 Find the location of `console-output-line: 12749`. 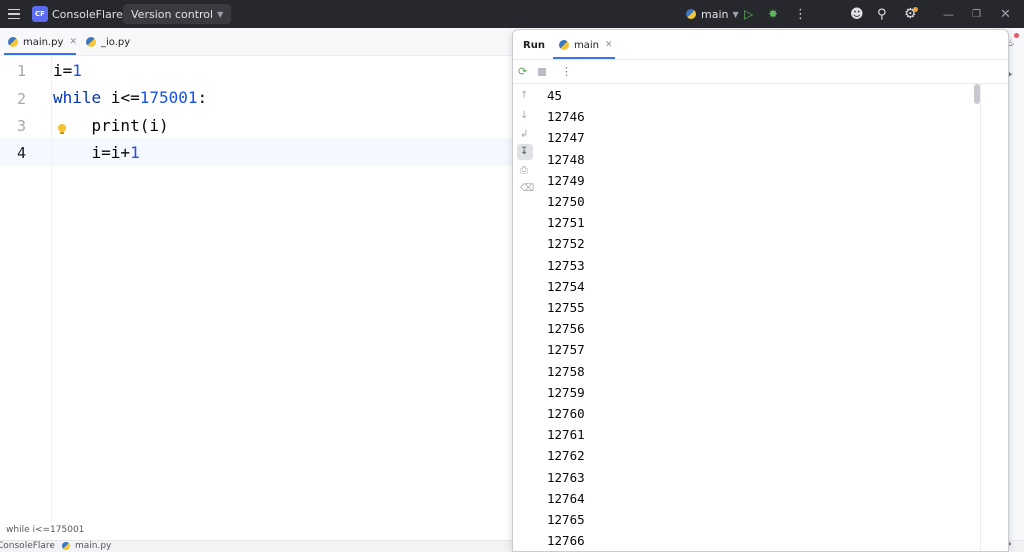

console-output-line: 12749 is located at coordinates (566, 180).